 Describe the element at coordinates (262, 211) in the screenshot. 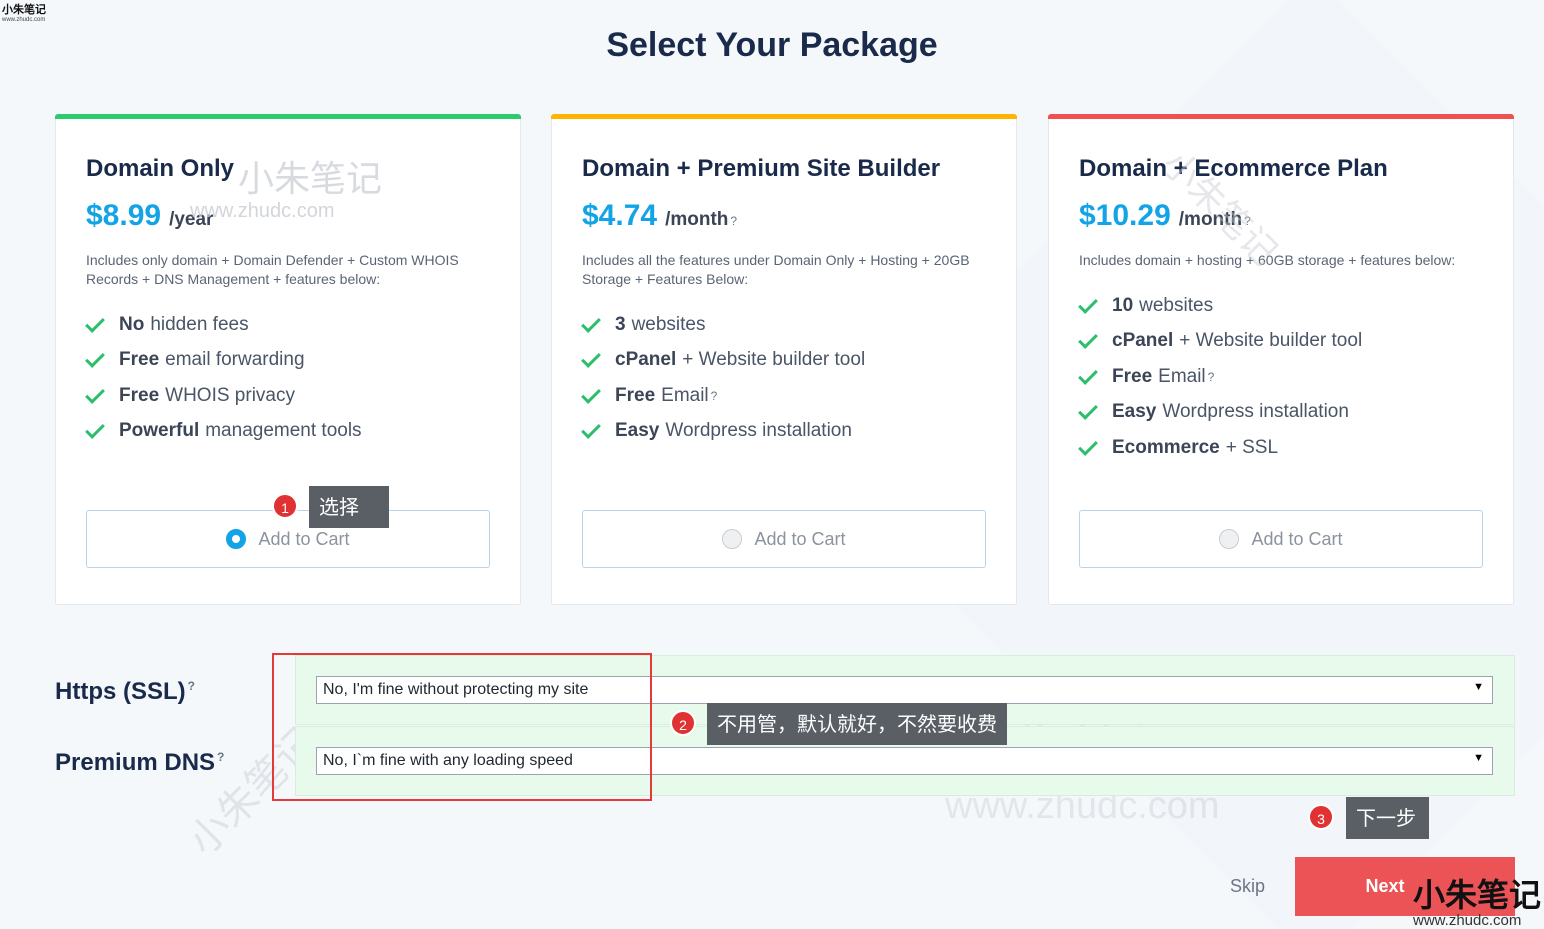

I see `watermark-url: www.zhudc.com` at that location.